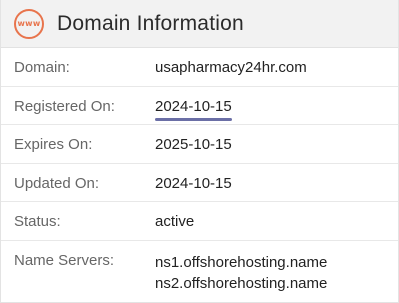 Image resolution: width=399 pixels, height=303 pixels. I want to click on www-globe-icon: www, so click(29, 23).